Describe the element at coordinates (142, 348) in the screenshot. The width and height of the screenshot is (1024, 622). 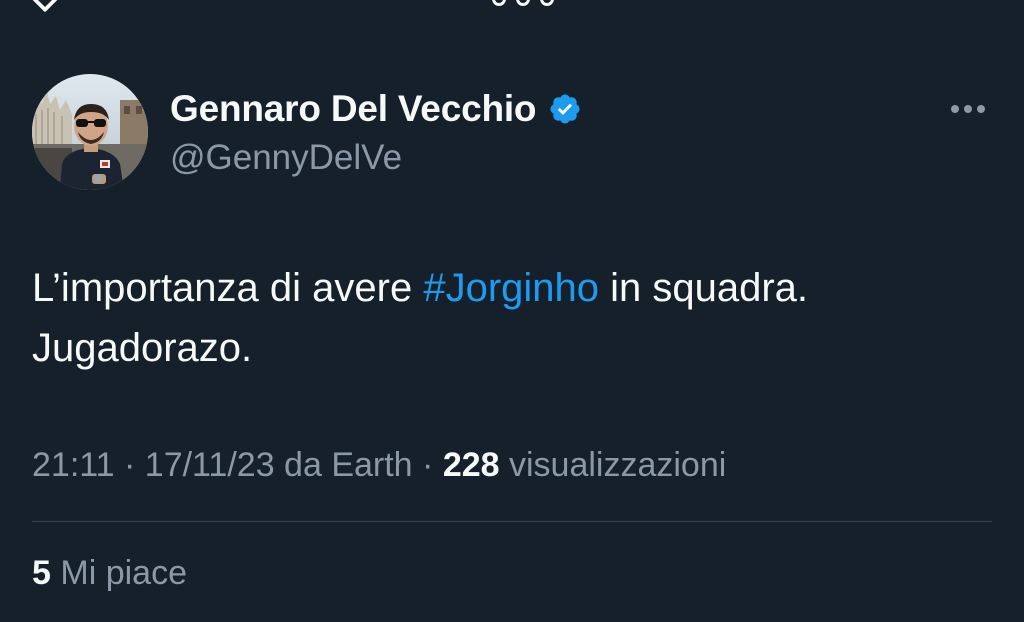
I see `tweet-text-line: Jugadorazo.` at that location.